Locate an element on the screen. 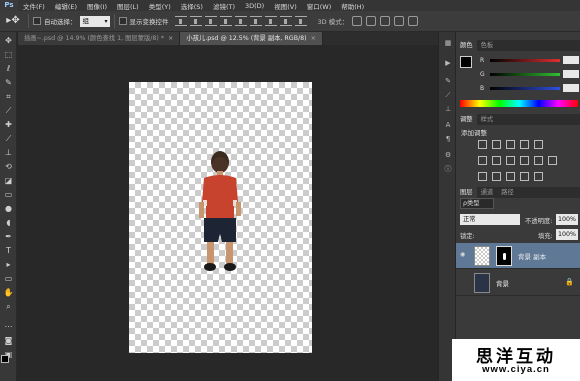 The width and height of the screenshot is (580, 381). hand-tool-icon: ✋ is located at coordinates (8, 293).